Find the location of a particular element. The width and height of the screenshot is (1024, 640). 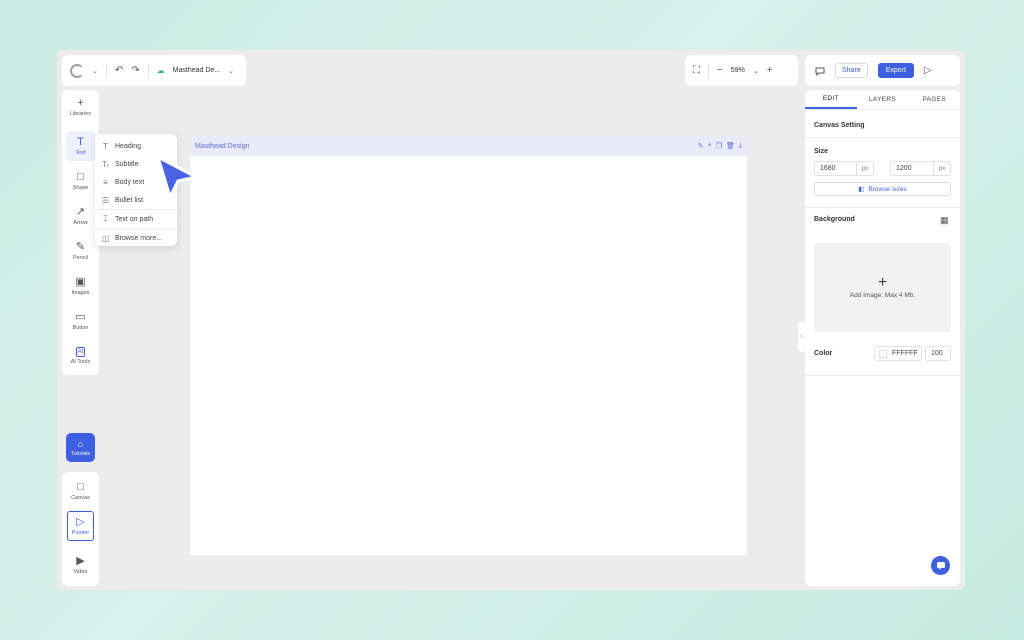

canvas-header: Masthead Design ✎ + ❐ 🗑 ⤓ is located at coordinates (468, 146).